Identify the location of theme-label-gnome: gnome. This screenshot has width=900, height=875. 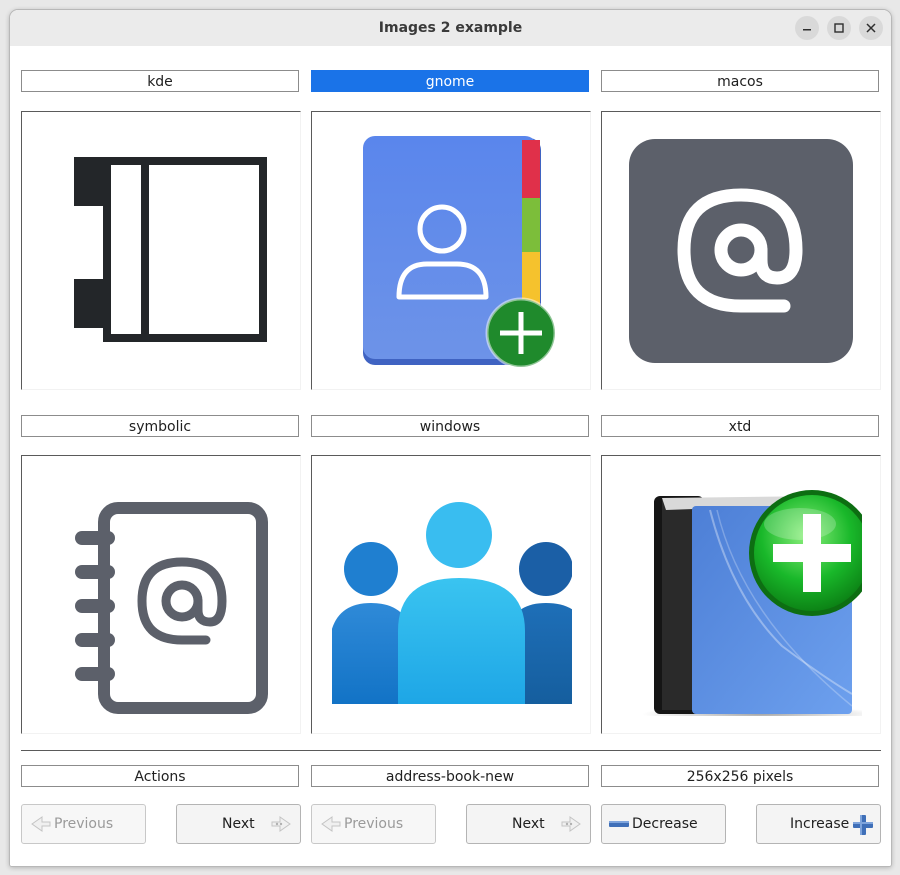
(450, 81).